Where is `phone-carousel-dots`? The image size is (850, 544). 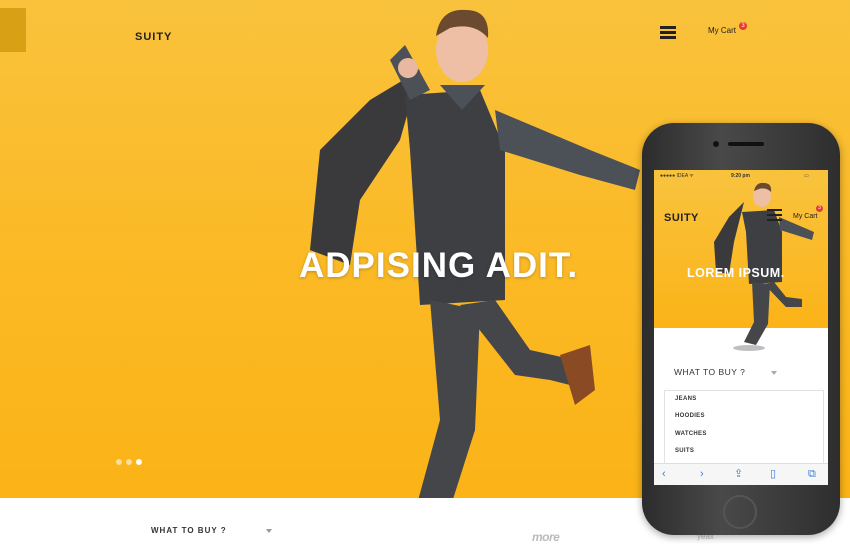 phone-carousel-dots is located at coordinates (684, 331).